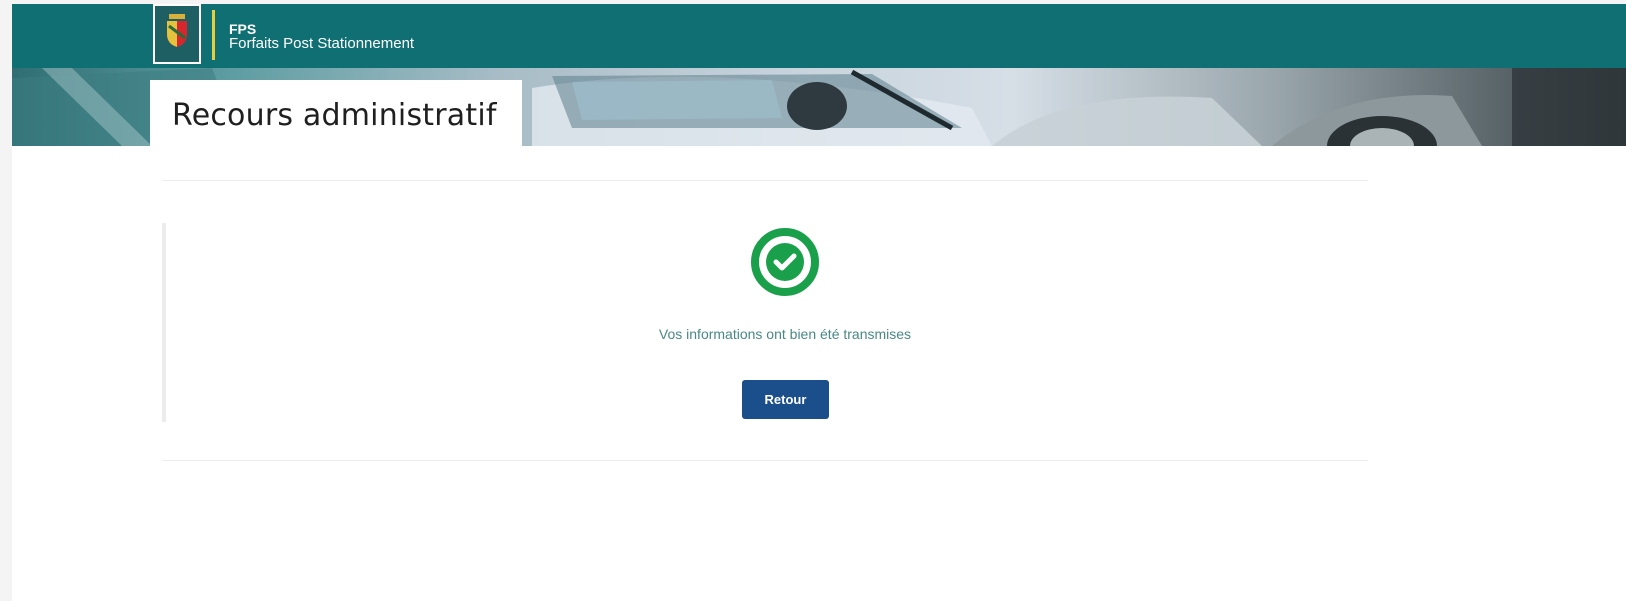 The image size is (1626, 601). What do you see at coordinates (819, 36) in the screenshot?
I see `top-bar: FPS Forfaits Post Stationnement` at bounding box center [819, 36].